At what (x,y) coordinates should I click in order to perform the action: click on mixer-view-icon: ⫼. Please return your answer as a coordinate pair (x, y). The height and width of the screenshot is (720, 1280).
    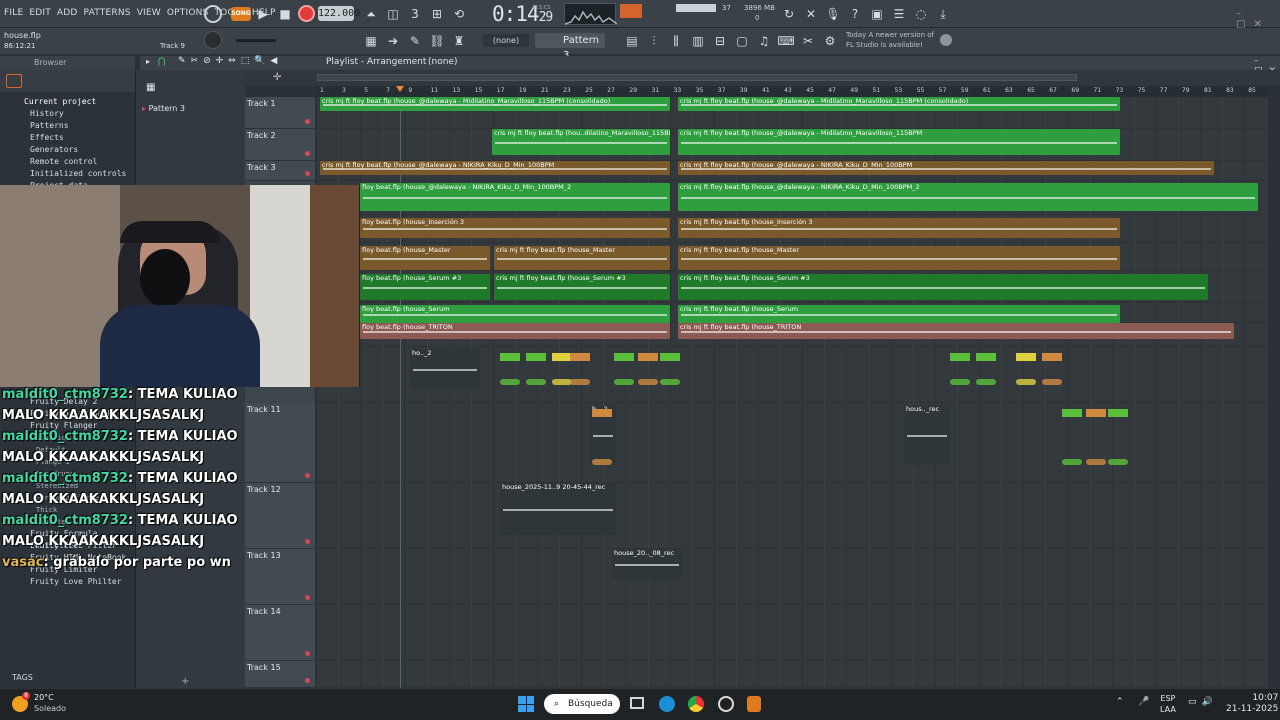
    Looking at the image, I should click on (676, 41).